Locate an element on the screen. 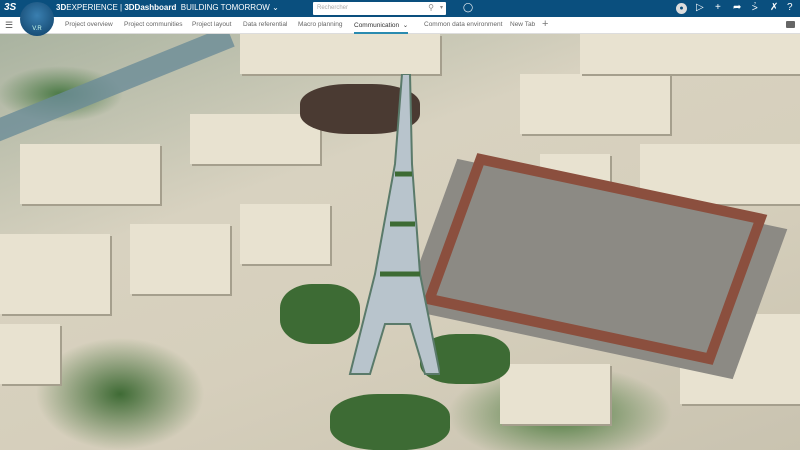 The height and width of the screenshot is (450, 800). tab-label: Communication is located at coordinates (377, 25).